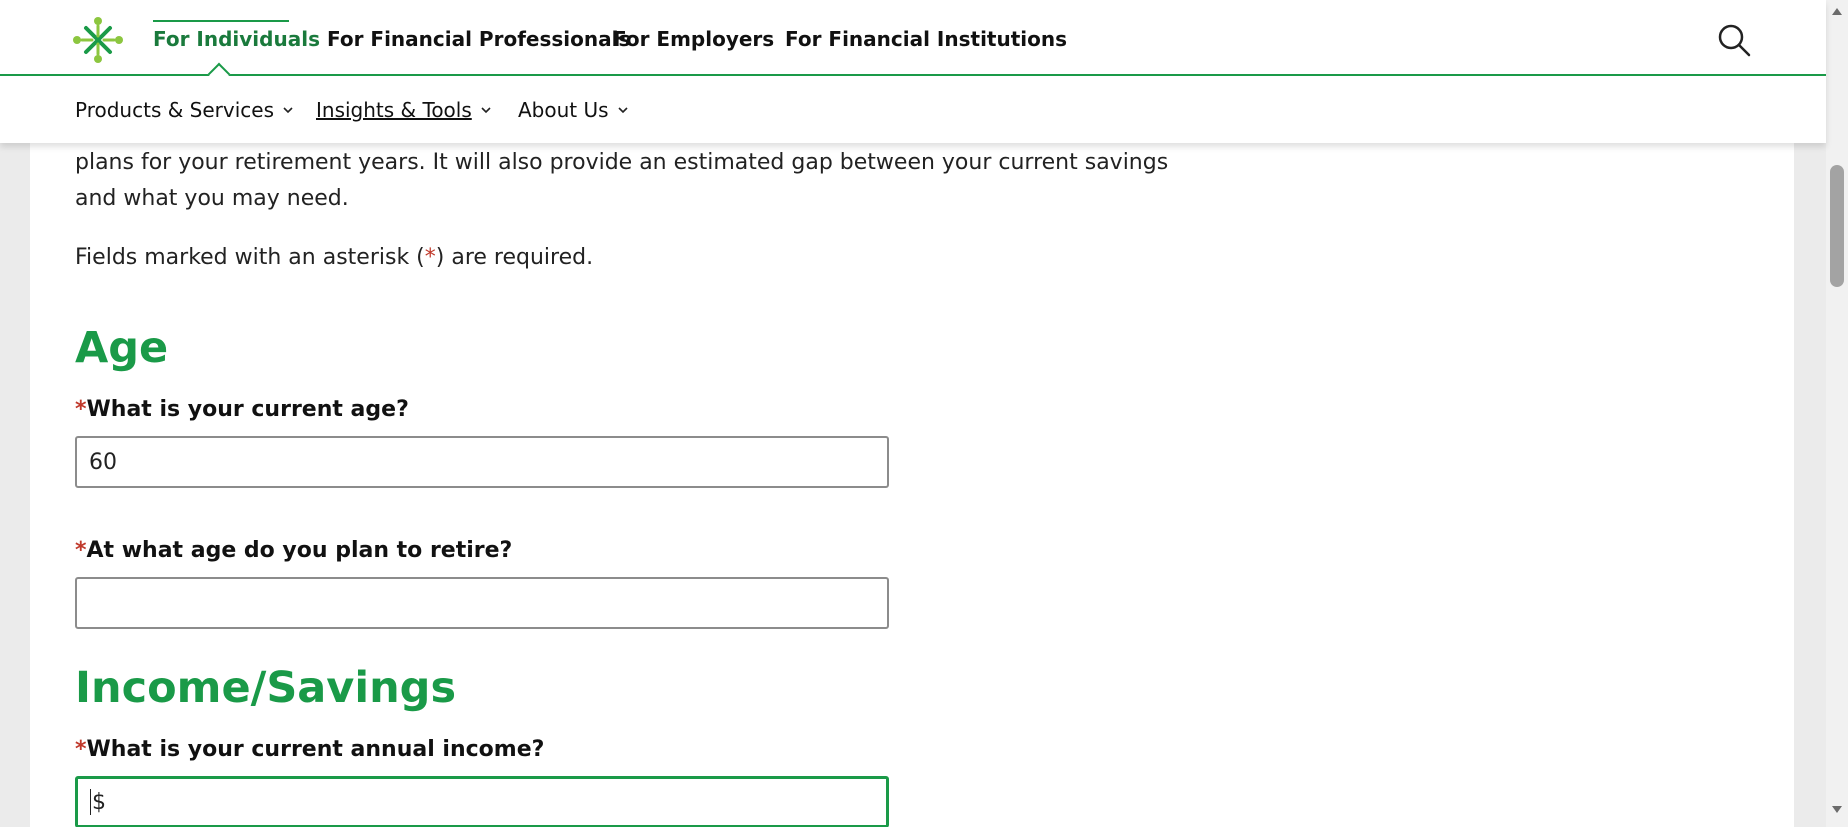 The height and width of the screenshot is (827, 1848). I want to click on retirement-age-input, so click(482, 603).